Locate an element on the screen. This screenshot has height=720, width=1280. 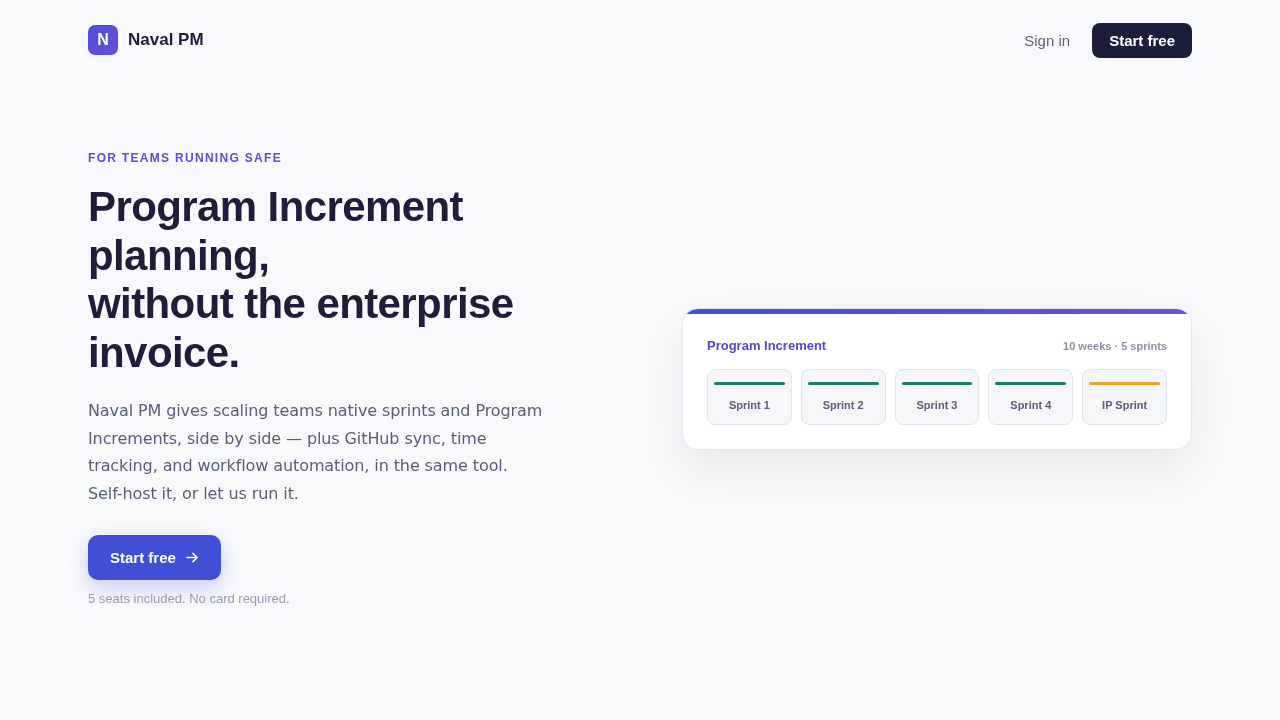
eyebrow-text: FOR TEAMS RUNNING SAFE is located at coordinates (185, 158).